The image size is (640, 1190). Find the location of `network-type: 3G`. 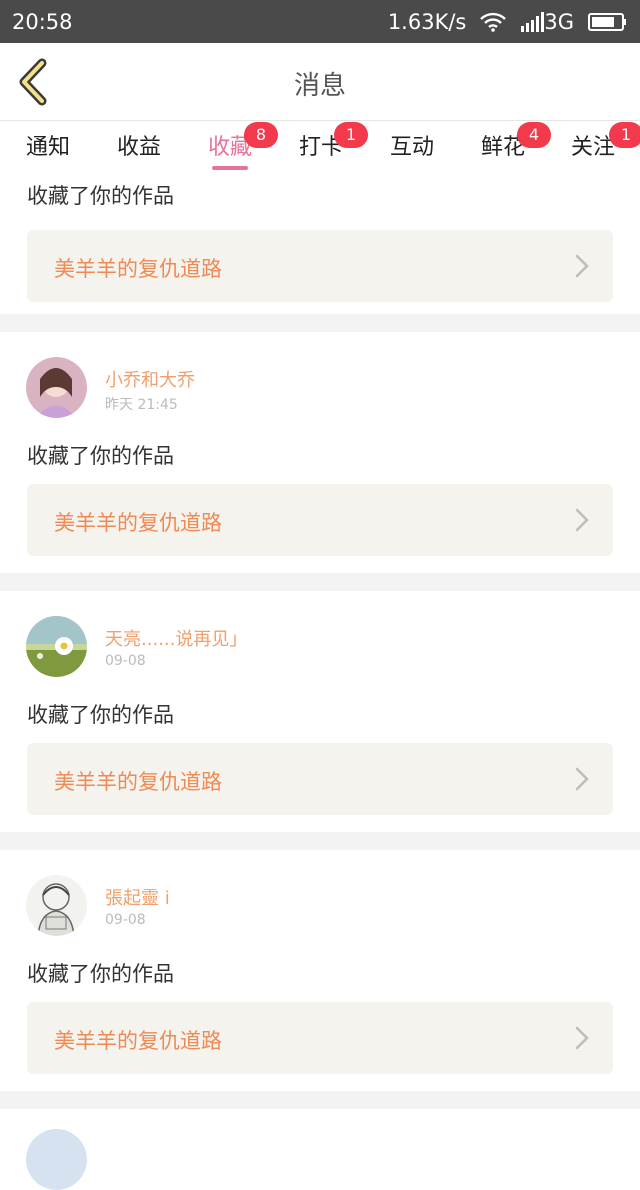

network-type: 3G is located at coordinates (559, 21).